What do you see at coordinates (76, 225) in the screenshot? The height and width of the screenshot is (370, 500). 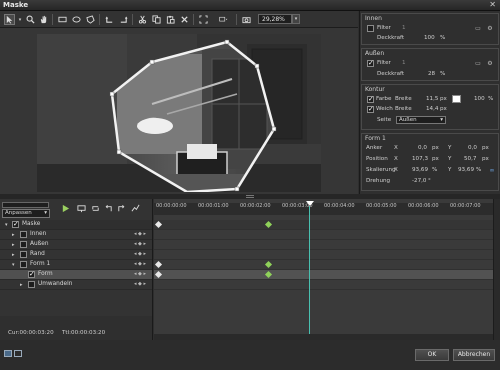 I see `track-maske: ▾ ✓ Maske` at bounding box center [76, 225].